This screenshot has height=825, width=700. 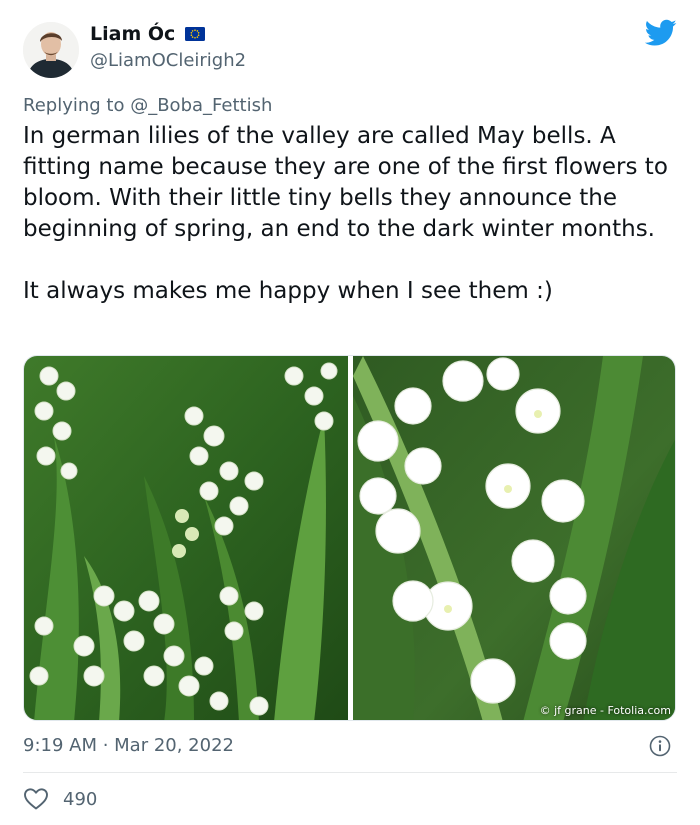 What do you see at coordinates (350, 772) in the screenshot?
I see `divider` at bounding box center [350, 772].